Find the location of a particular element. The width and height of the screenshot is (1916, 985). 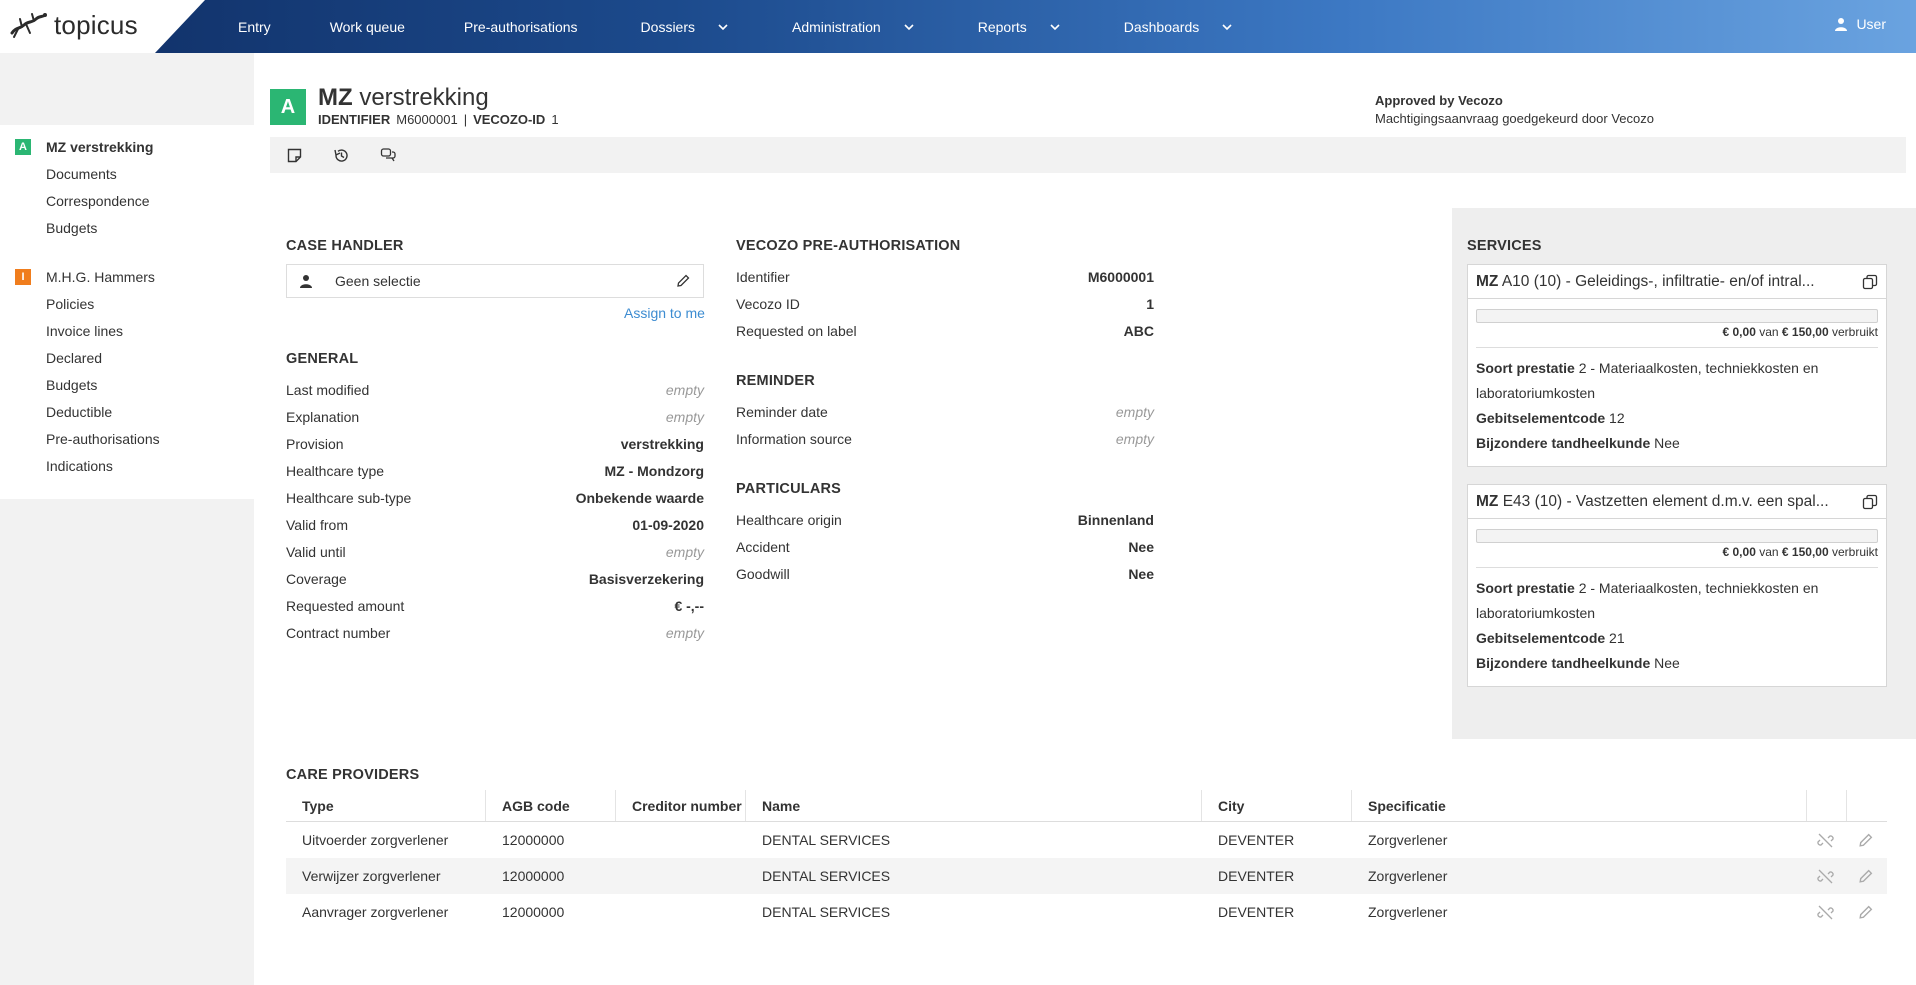

nav-entry: Entry is located at coordinates (254, 27).